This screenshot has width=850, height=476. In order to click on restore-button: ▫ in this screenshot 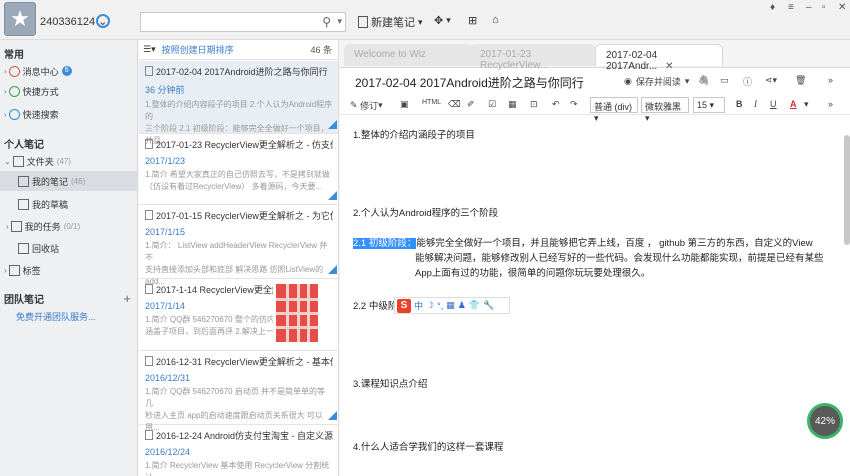, I will do `click(824, 7)`.